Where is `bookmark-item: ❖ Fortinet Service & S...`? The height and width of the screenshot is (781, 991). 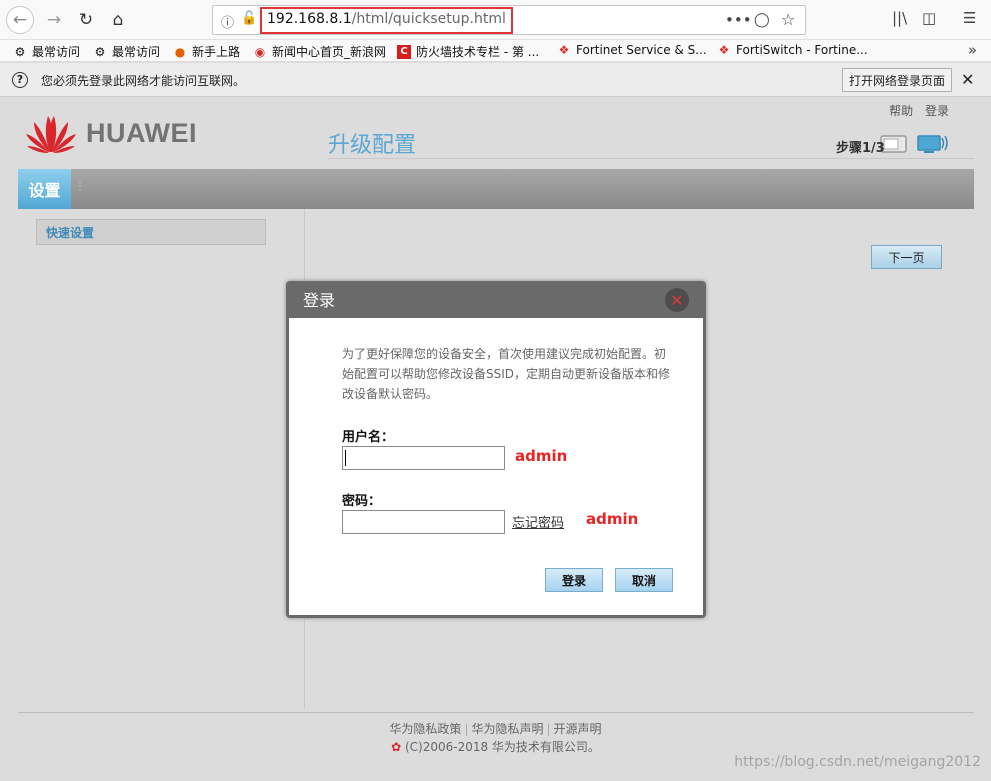 bookmark-item: ❖ Fortinet Service & S... is located at coordinates (632, 50).